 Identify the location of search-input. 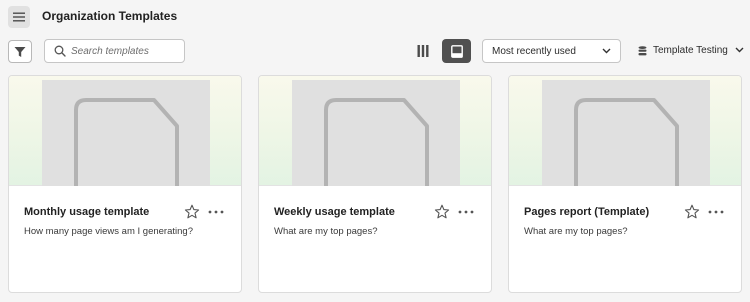
(126, 51).